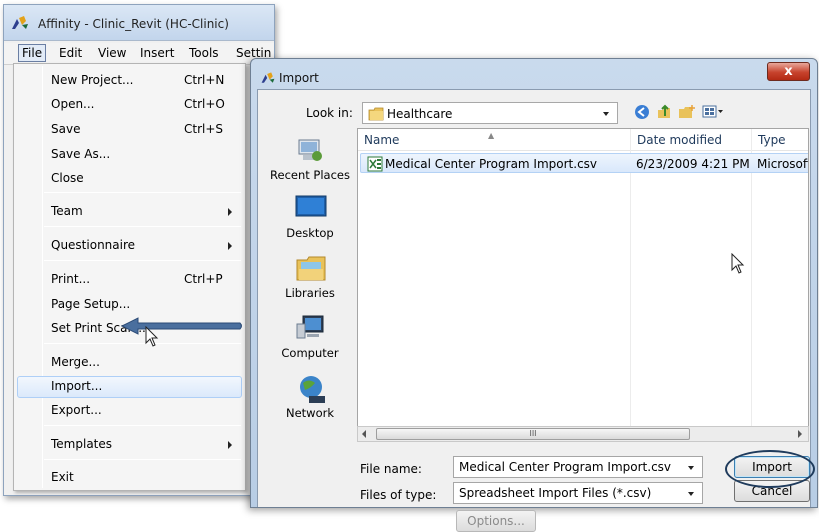  What do you see at coordinates (133, 24) in the screenshot?
I see `app-title: Affinity - Clinic_Revit (HC-Clinic)` at bounding box center [133, 24].